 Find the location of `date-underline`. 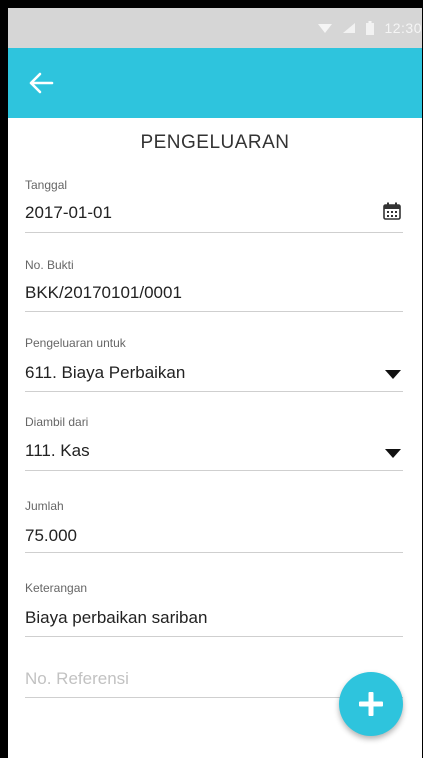

date-underline is located at coordinates (214, 232).